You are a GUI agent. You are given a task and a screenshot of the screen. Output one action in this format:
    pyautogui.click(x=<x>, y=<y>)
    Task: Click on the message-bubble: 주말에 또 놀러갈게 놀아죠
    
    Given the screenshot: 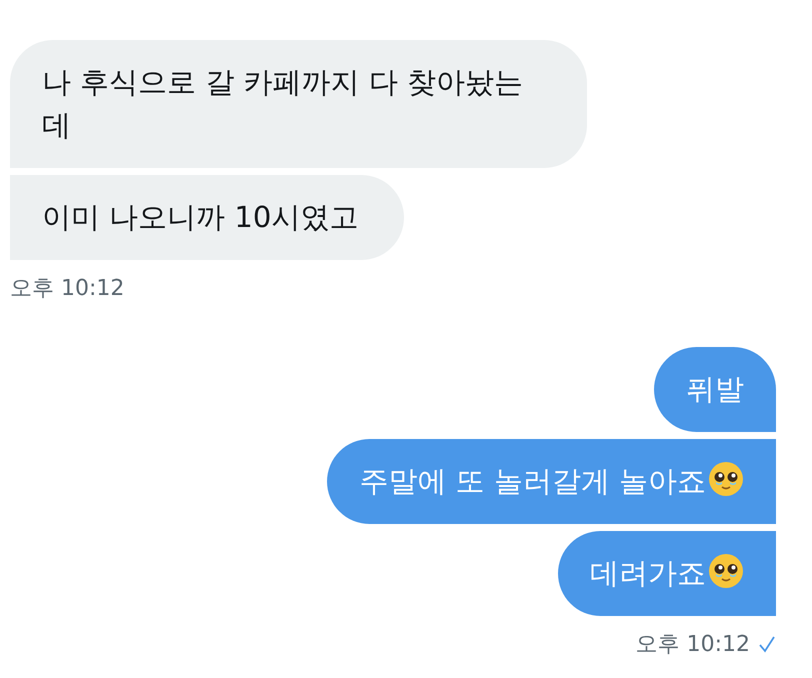 What is the action you would take?
    pyautogui.click(x=551, y=481)
    